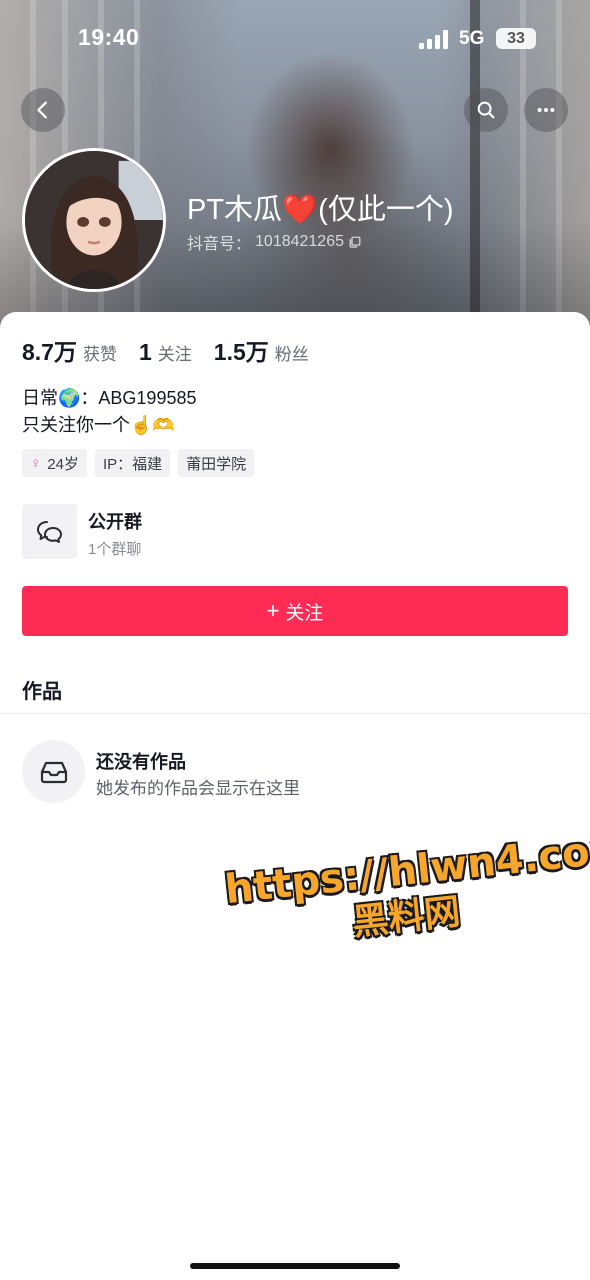  Describe the element at coordinates (115, 521) in the screenshot. I see `group-title: 公开群` at that location.